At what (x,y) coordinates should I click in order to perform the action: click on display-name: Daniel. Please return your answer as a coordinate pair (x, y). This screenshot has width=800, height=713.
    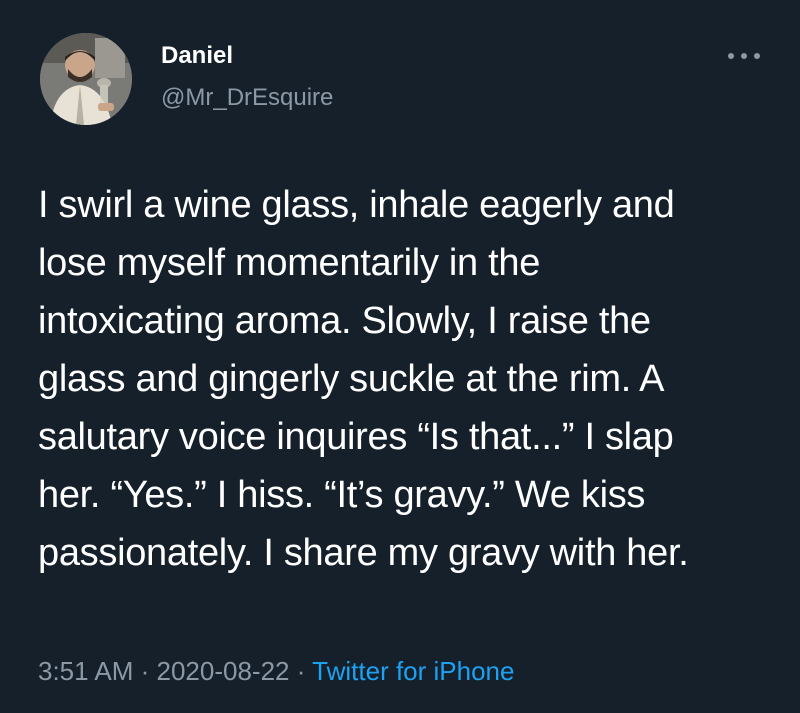
    Looking at the image, I should click on (197, 56).